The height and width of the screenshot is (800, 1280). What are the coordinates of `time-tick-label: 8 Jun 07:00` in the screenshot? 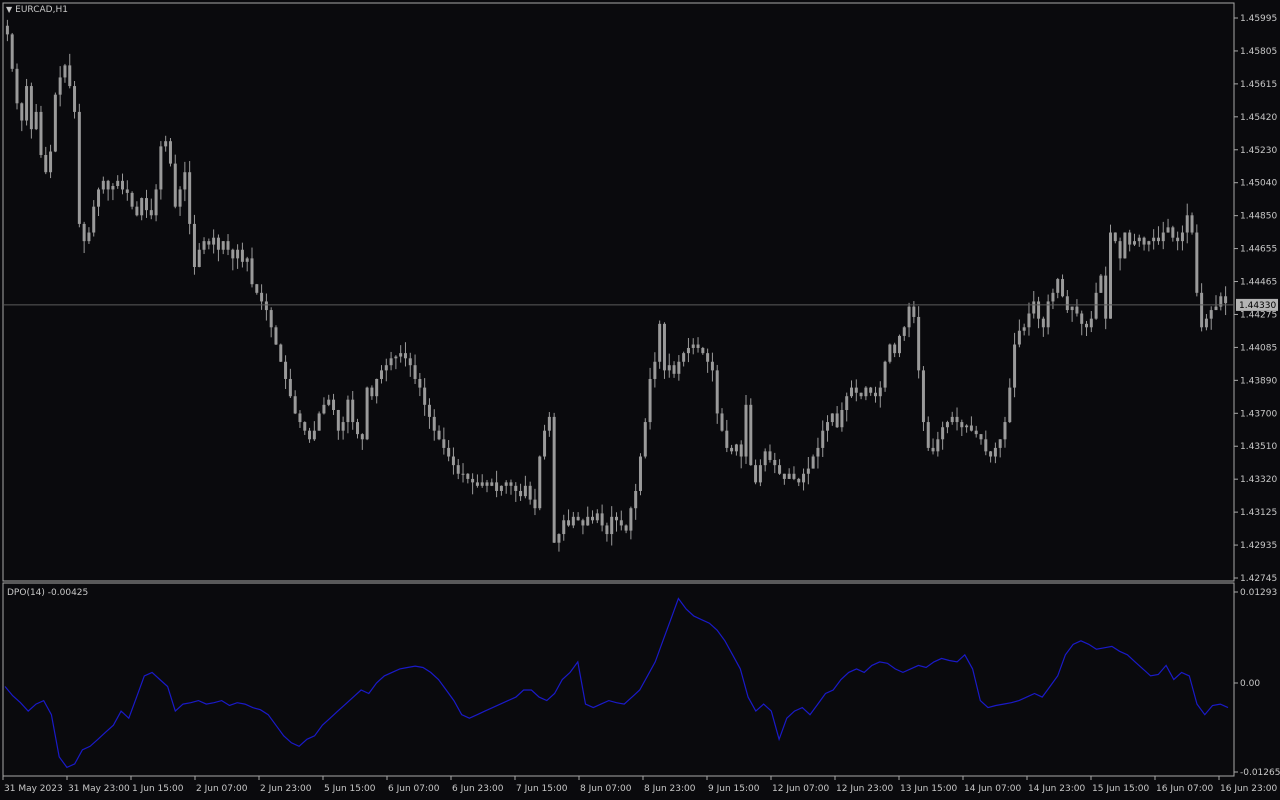 It's located at (606, 789).